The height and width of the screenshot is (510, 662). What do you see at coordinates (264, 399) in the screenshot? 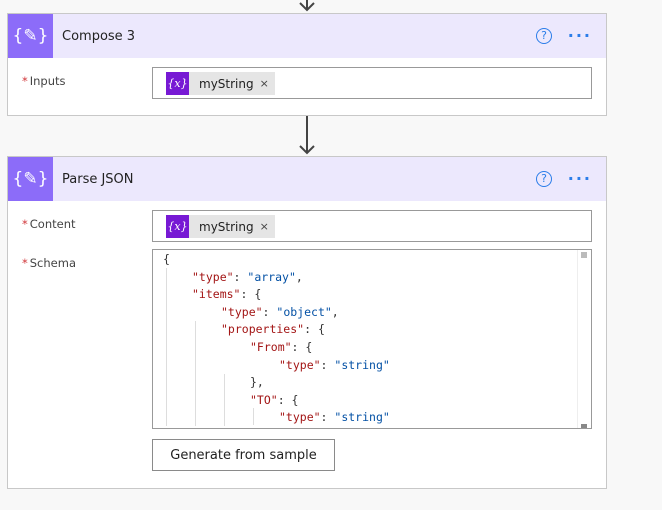
I see `code-token: "TO"` at bounding box center [264, 399].